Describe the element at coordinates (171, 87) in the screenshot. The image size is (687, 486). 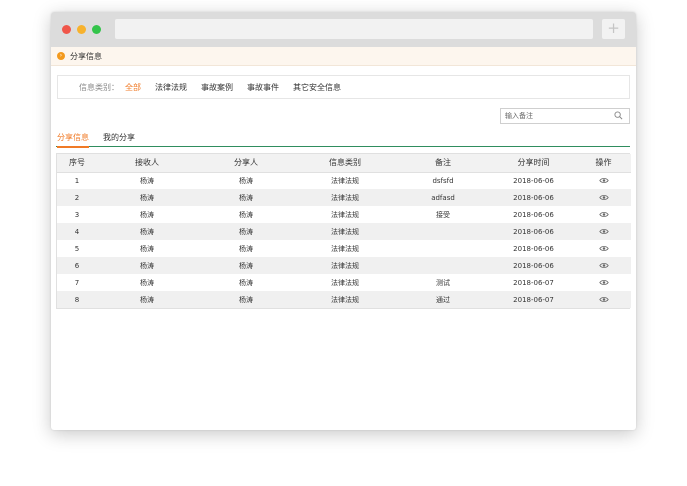
I see `filter-item-laws: 法律法规` at that location.